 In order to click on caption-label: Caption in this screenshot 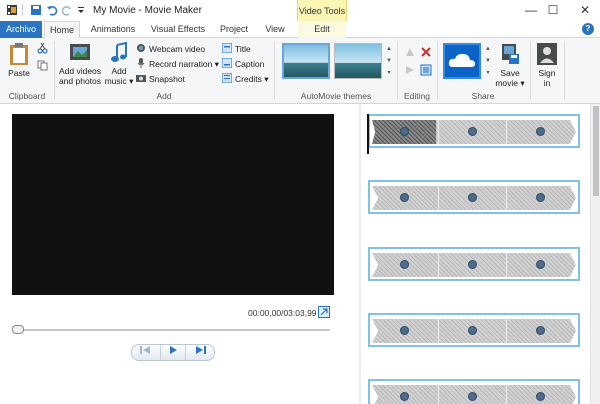, I will do `click(250, 64)`.